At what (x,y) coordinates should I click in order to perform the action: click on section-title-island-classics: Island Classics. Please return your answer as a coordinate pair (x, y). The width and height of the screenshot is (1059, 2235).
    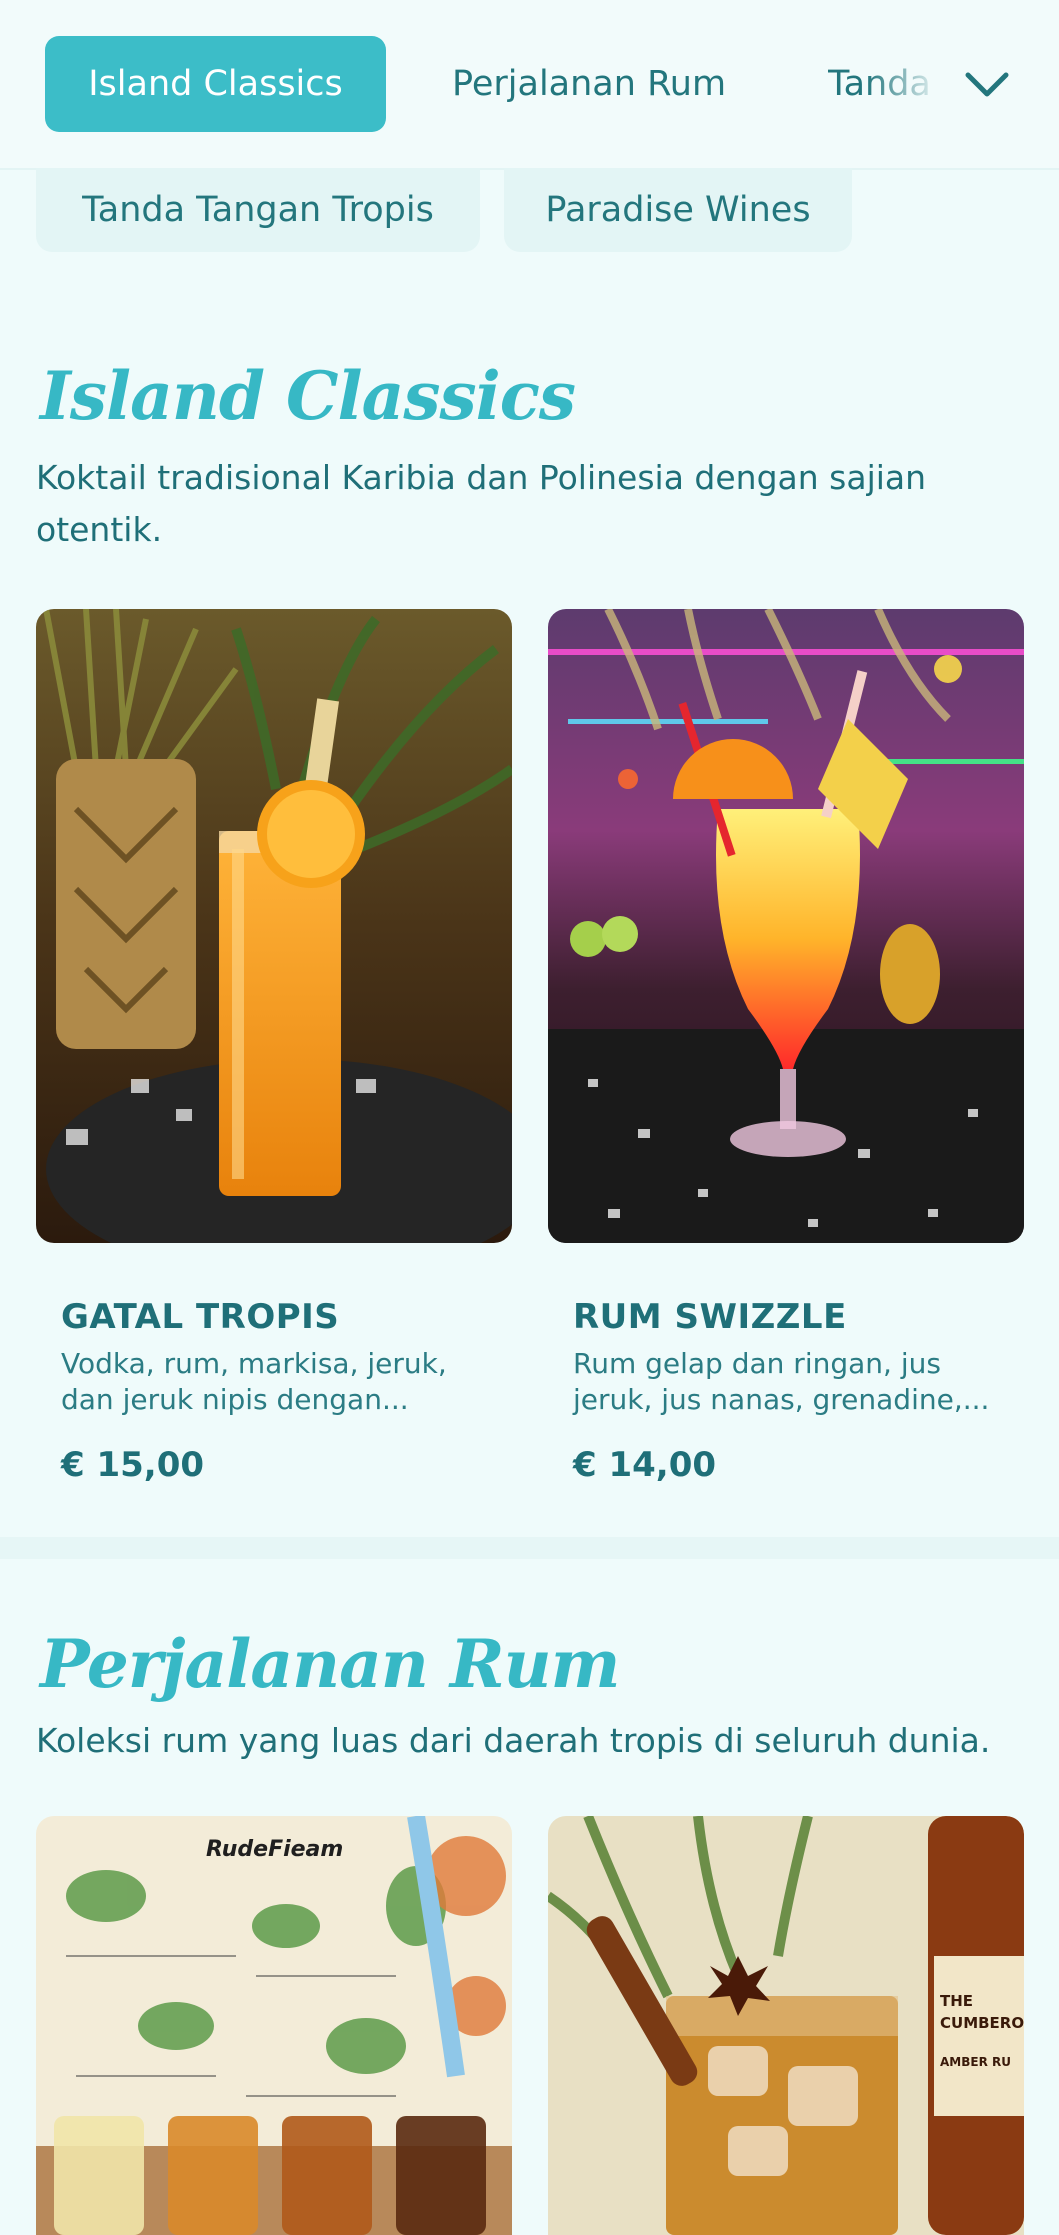
    Looking at the image, I should click on (308, 396).